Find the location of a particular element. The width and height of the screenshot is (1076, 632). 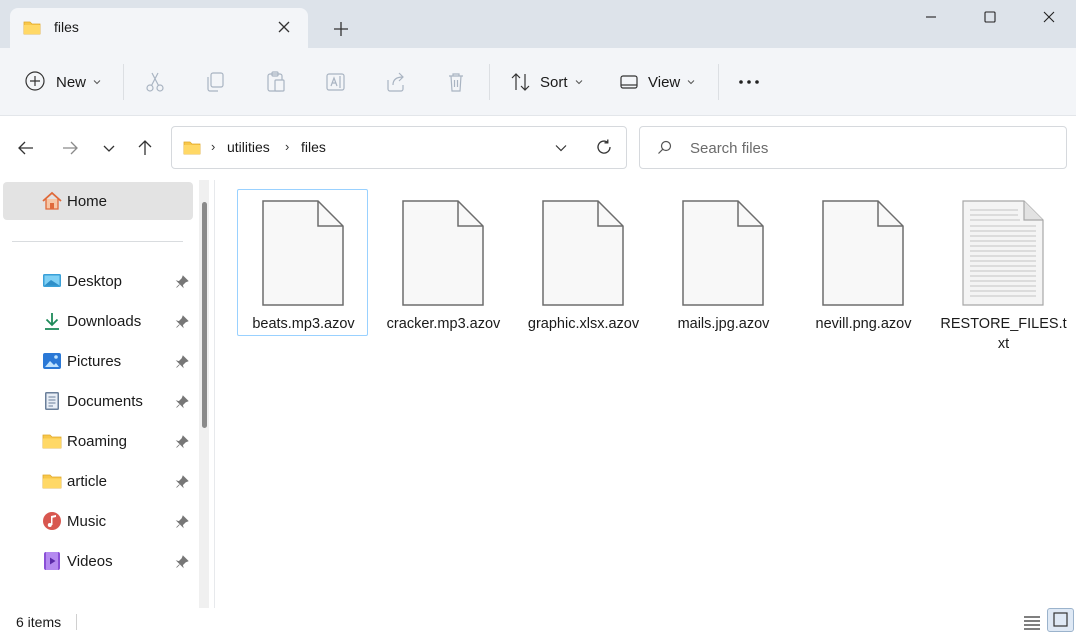

share-icon is located at coordinates (396, 82).